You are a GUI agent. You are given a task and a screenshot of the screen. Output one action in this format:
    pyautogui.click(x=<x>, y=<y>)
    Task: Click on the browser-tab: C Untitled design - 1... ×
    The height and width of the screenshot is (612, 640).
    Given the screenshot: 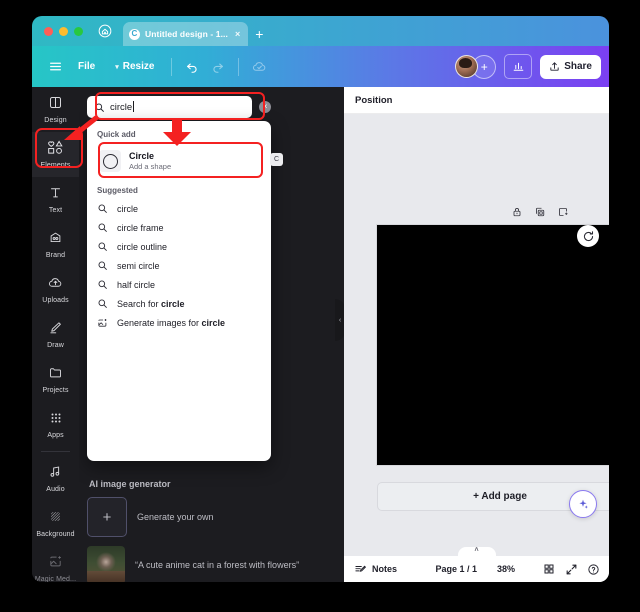 What is the action you would take?
    pyautogui.click(x=186, y=34)
    